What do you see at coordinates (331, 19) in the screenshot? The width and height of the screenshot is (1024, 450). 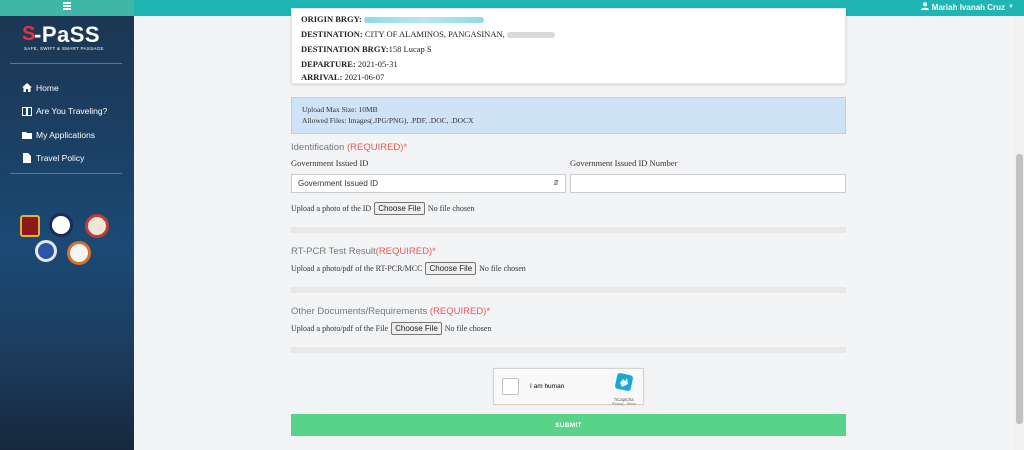 I see `origin-brgy-label: ORIGIN BRGY:` at bounding box center [331, 19].